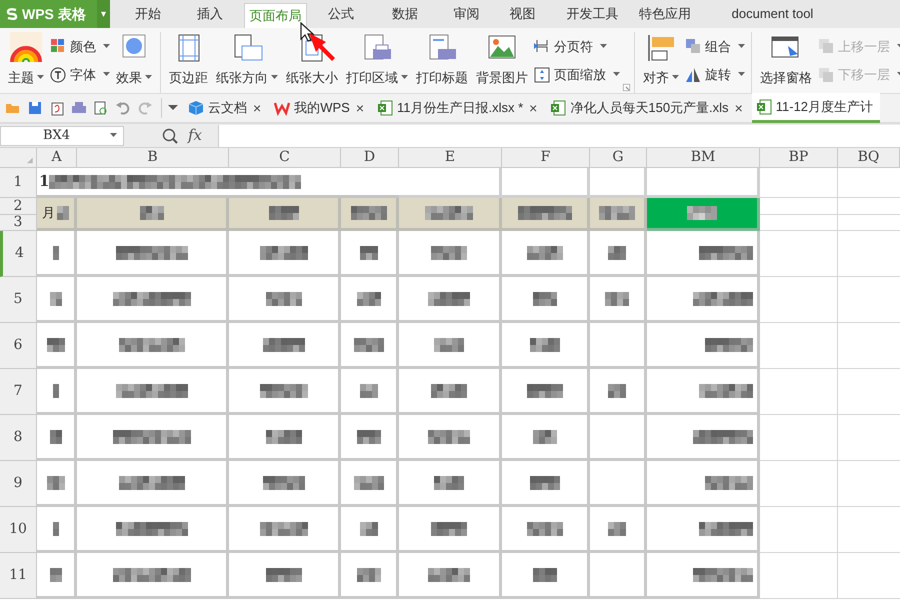  Describe the element at coordinates (153, 158) in the screenshot. I see `column-header: B` at that location.